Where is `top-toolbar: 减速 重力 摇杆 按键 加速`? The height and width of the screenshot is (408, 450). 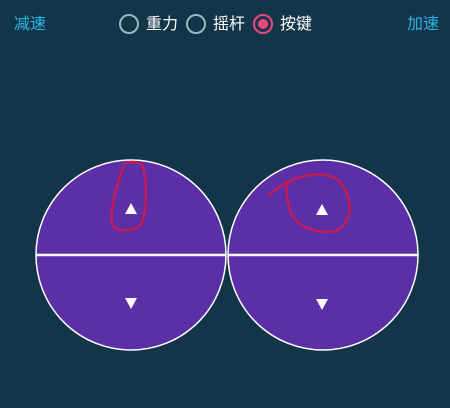 top-toolbar: 减速 重力 摇杆 按键 加速 is located at coordinates (225, 23).